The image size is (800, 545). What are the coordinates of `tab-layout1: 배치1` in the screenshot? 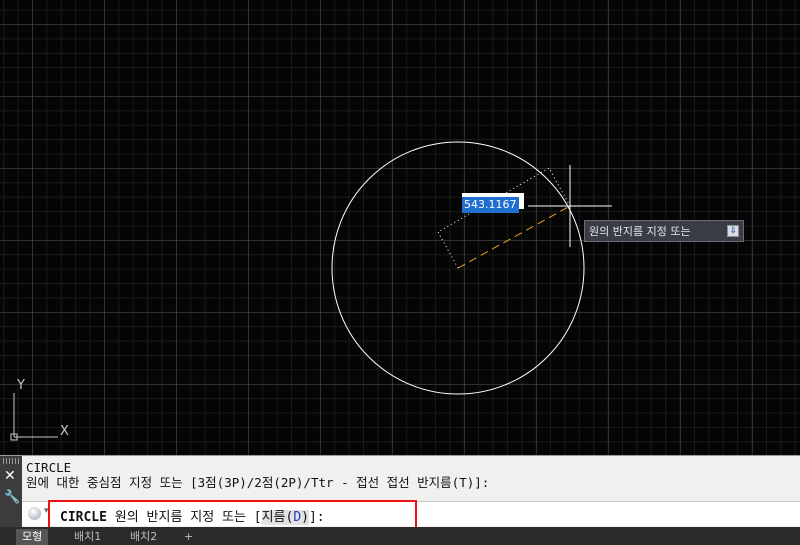 It's located at (87, 537).